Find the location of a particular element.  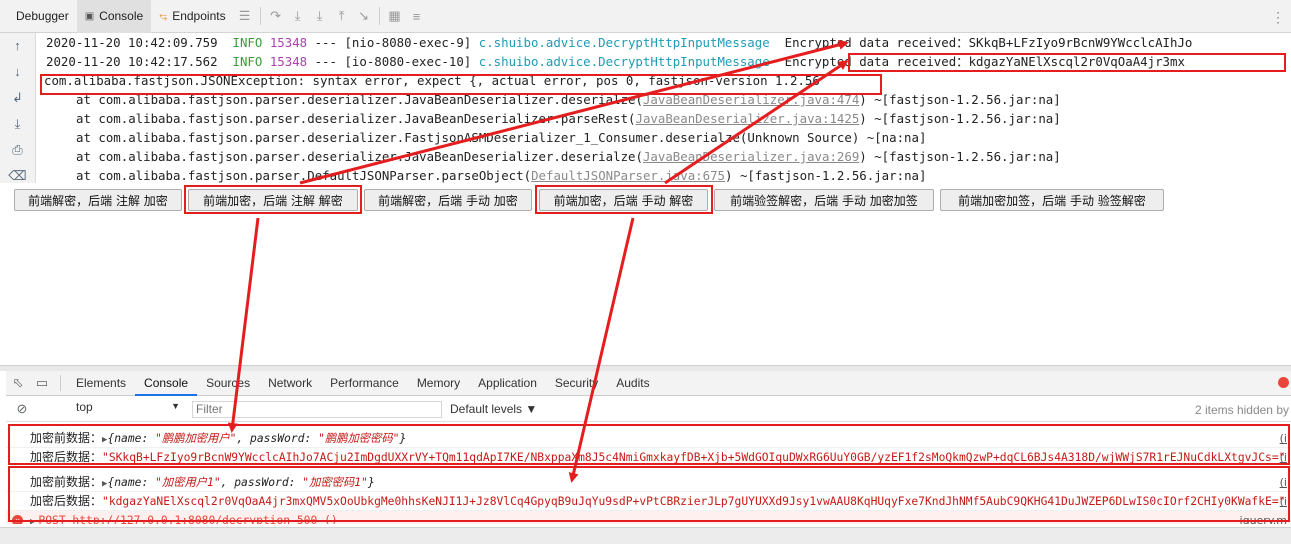

tab-console: Console is located at coordinates (166, 383).